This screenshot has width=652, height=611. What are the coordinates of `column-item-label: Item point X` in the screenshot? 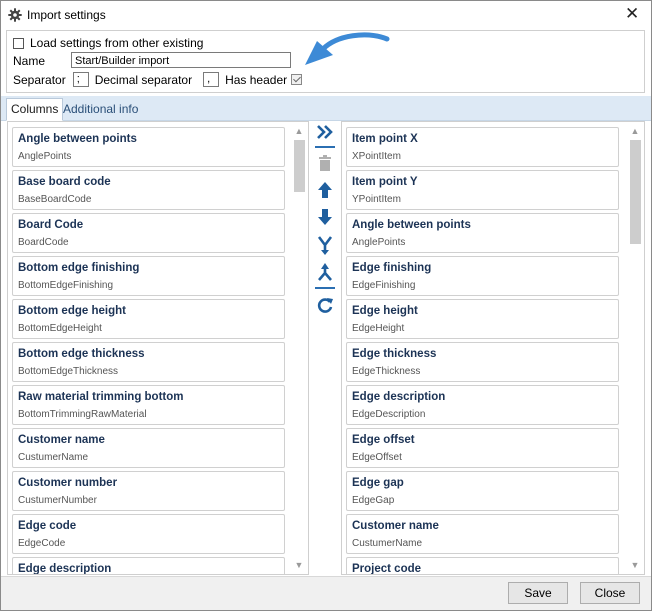 It's located at (385, 139).